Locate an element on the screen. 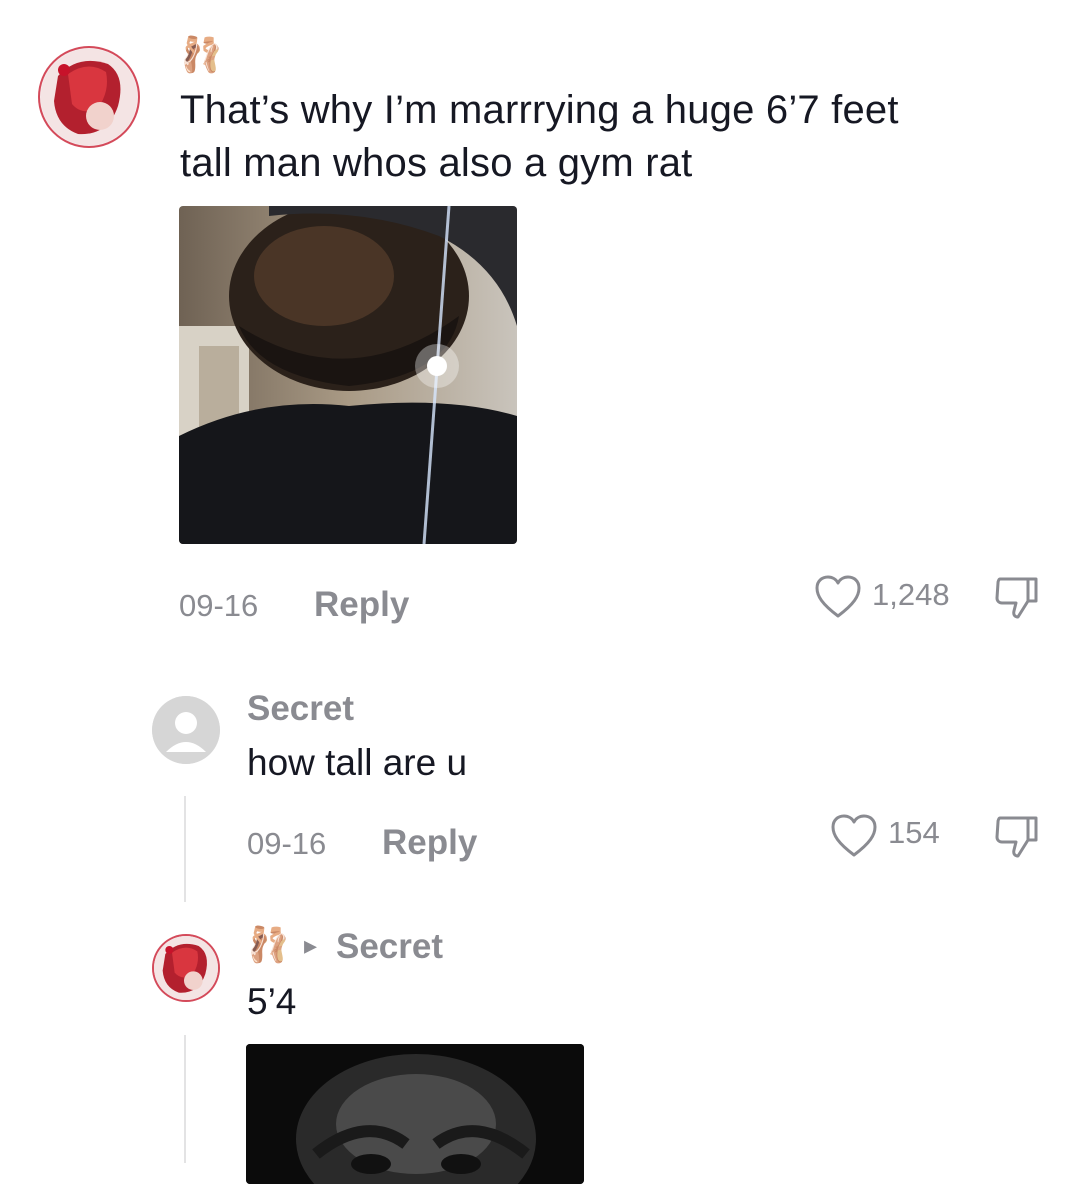  photo-dark-face is located at coordinates (415, 1114).